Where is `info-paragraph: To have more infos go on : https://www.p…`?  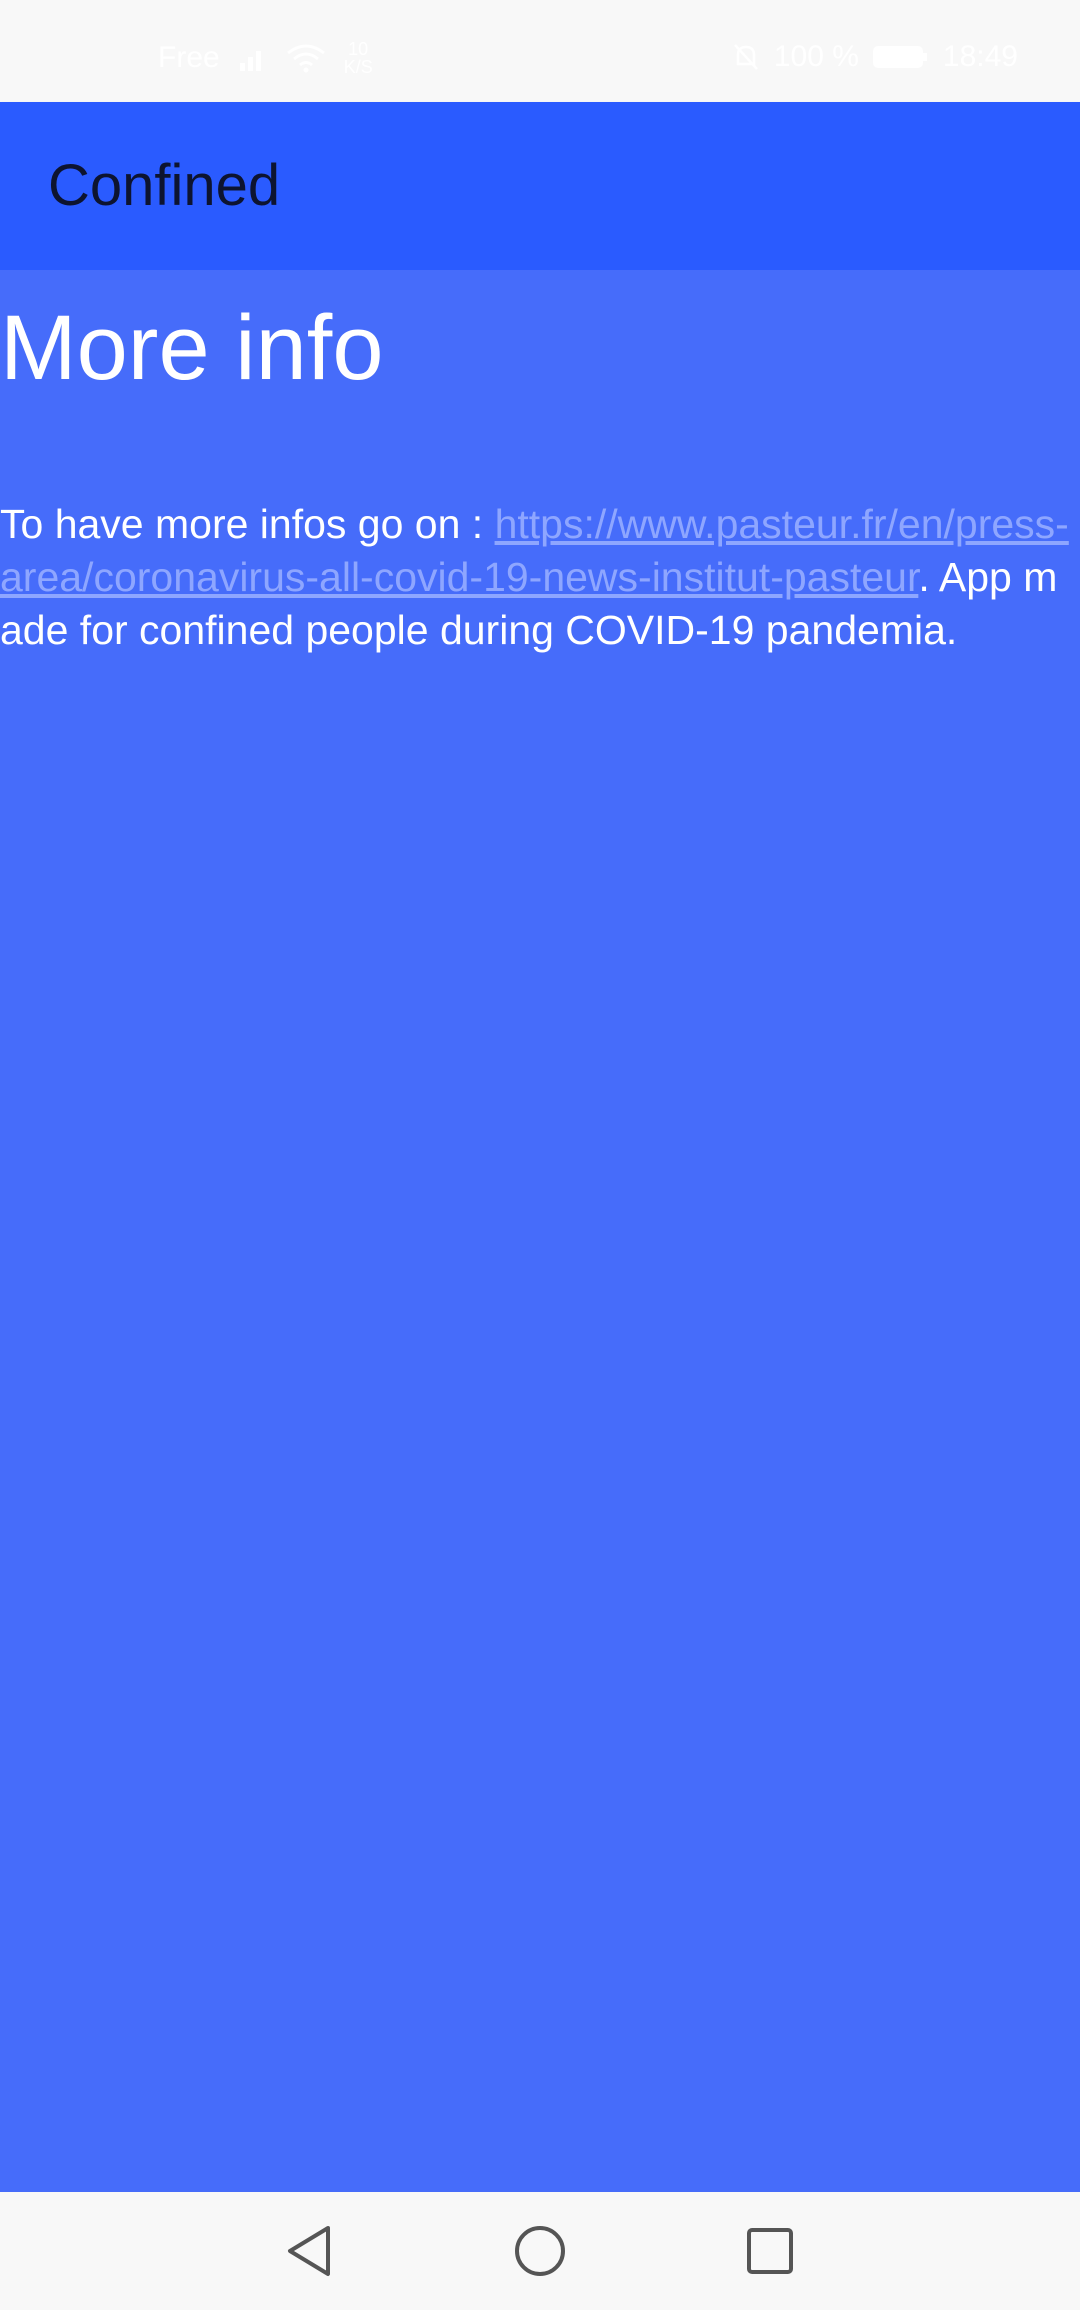 info-paragraph: To have more infos go on : https://www.p… is located at coordinates (535, 577).